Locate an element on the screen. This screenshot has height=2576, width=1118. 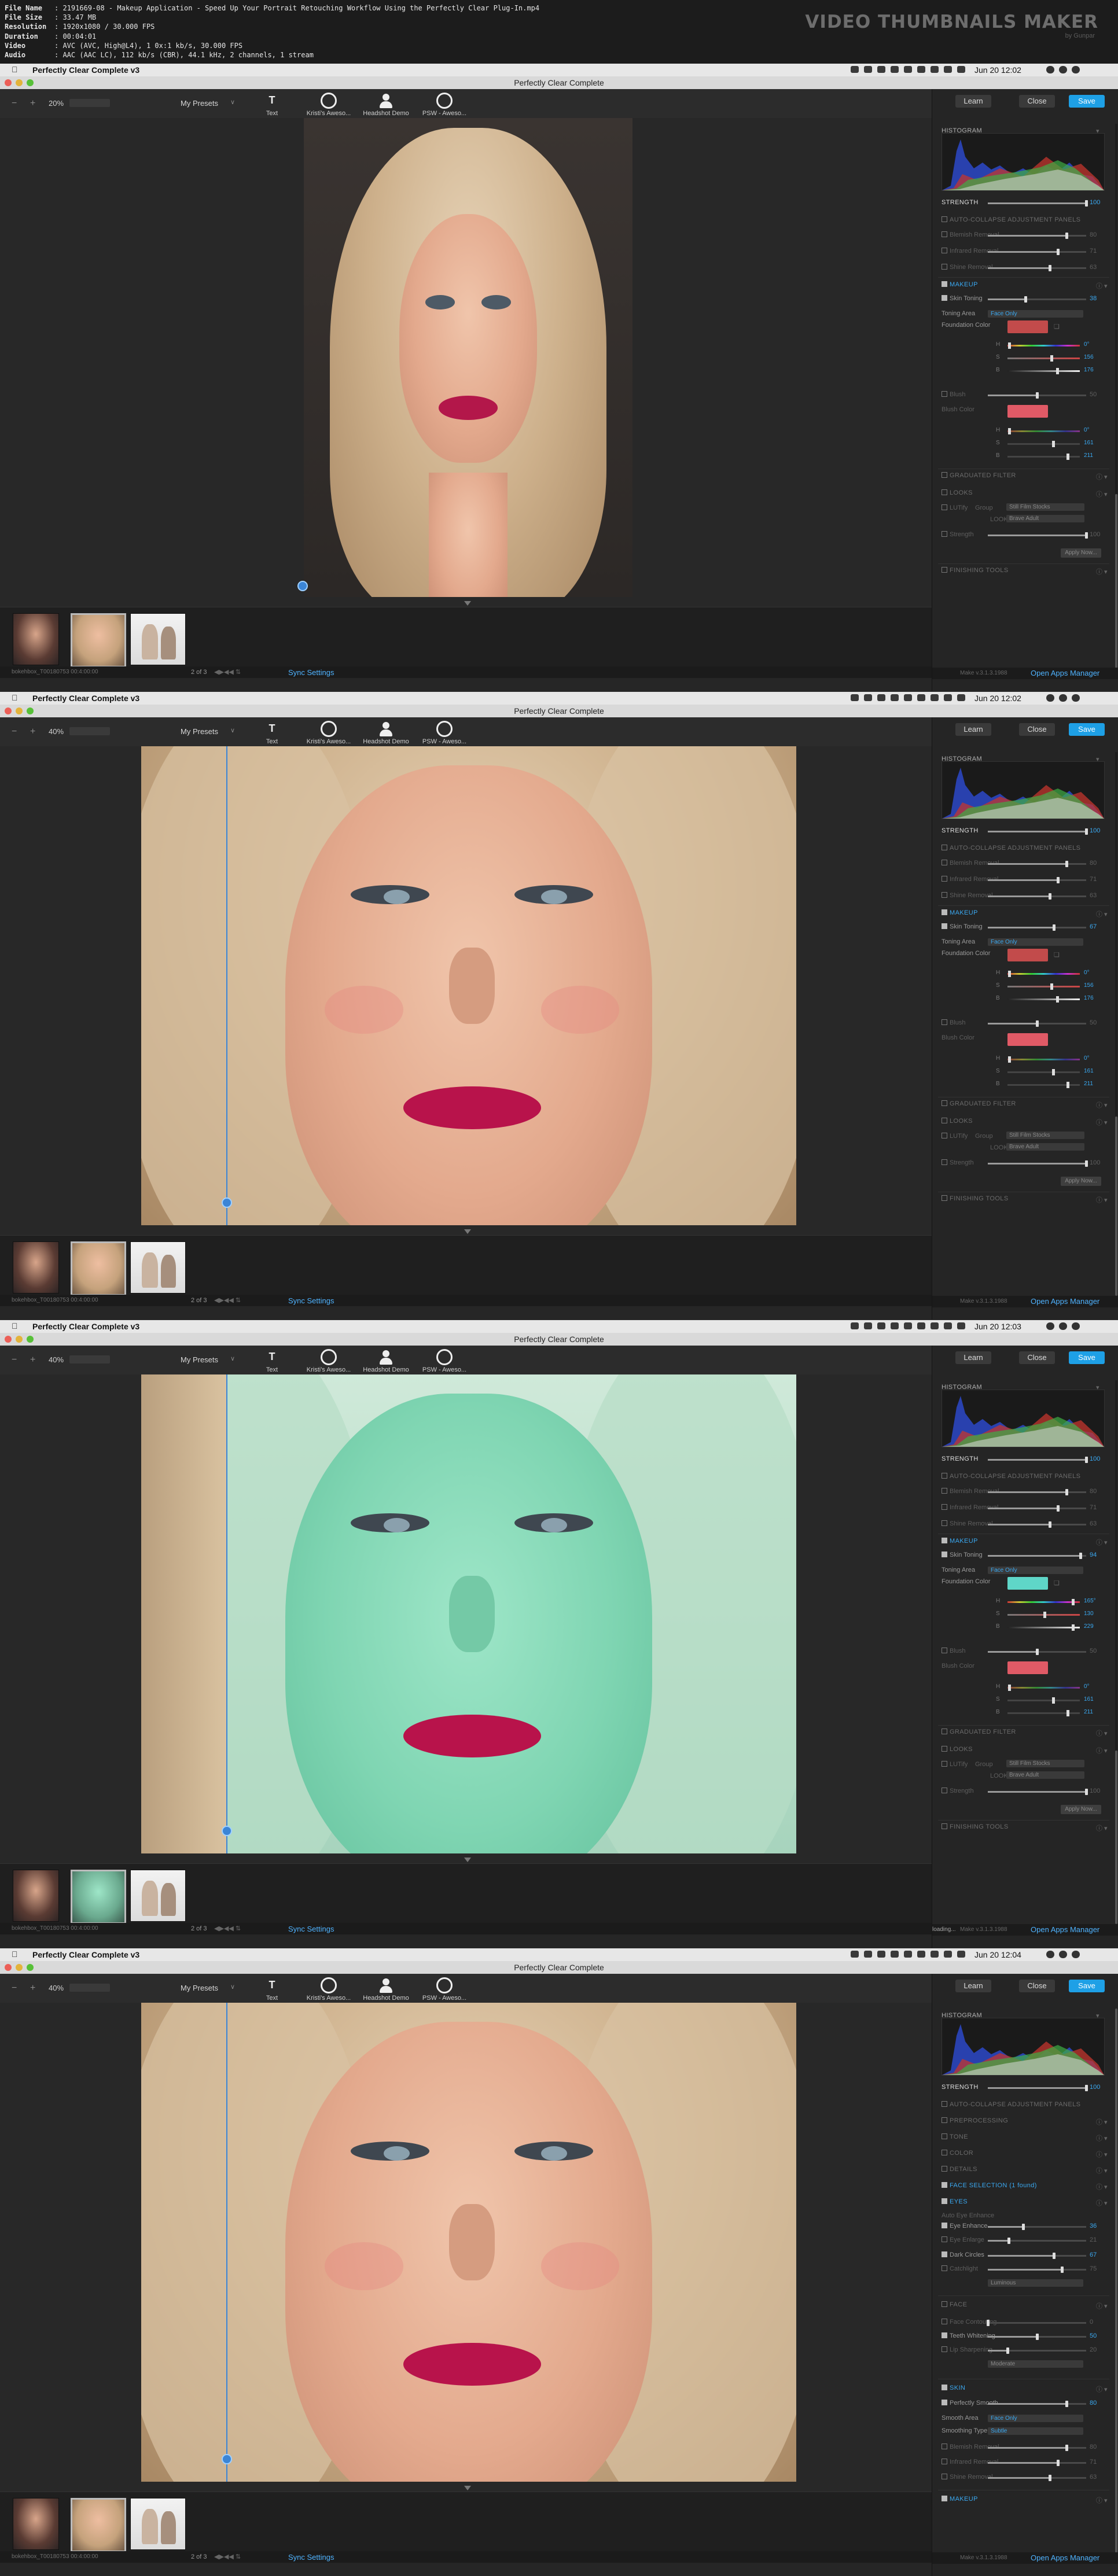
rgb-value: 156 is located at coordinates (1089, 357).